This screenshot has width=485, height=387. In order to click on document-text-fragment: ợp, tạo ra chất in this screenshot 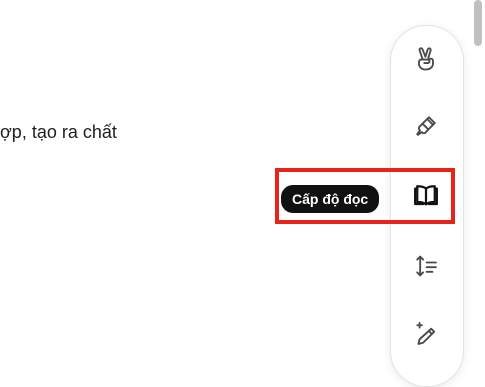, I will do `click(58, 132)`.